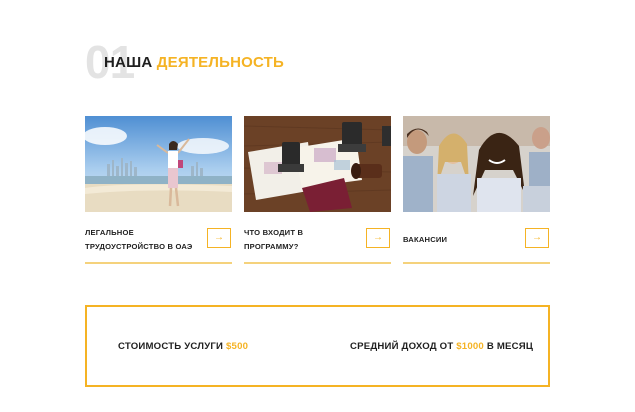  What do you see at coordinates (510, 346) in the screenshot?
I see `average-income-suffix: В МЕСЯЦ` at bounding box center [510, 346].